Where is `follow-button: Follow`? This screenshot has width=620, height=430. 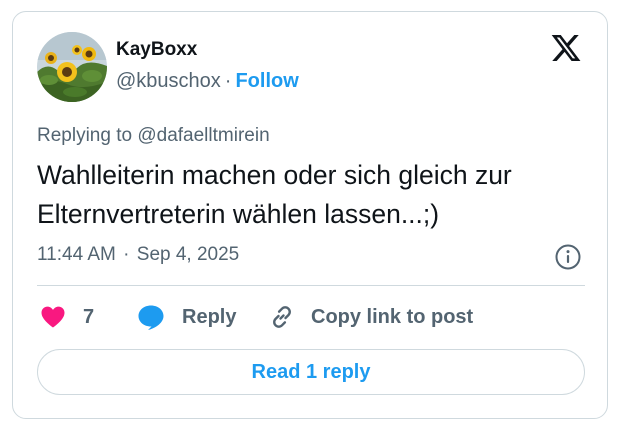
follow-button: Follow is located at coordinates (266, 81).